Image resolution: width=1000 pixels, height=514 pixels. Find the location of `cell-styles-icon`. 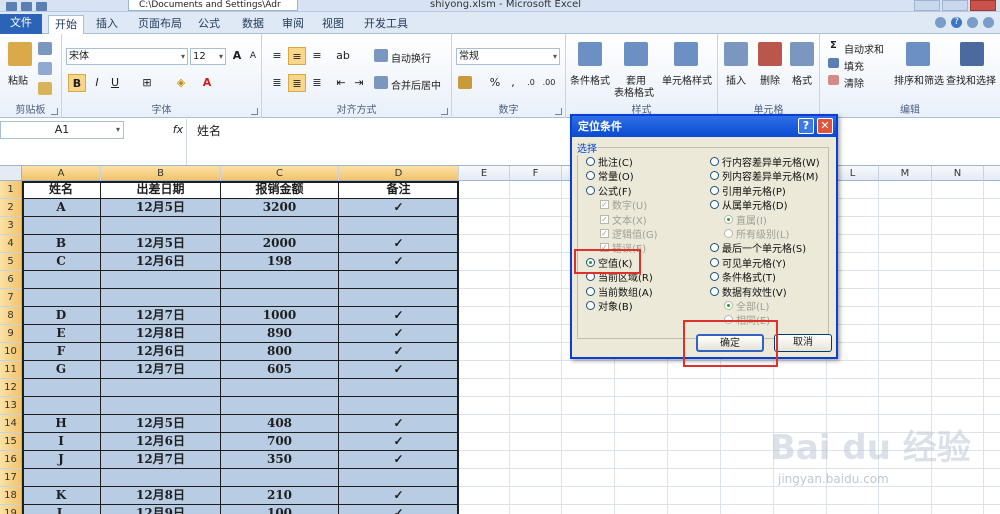

cell-styles-icon is located at coordinates (686, 54).